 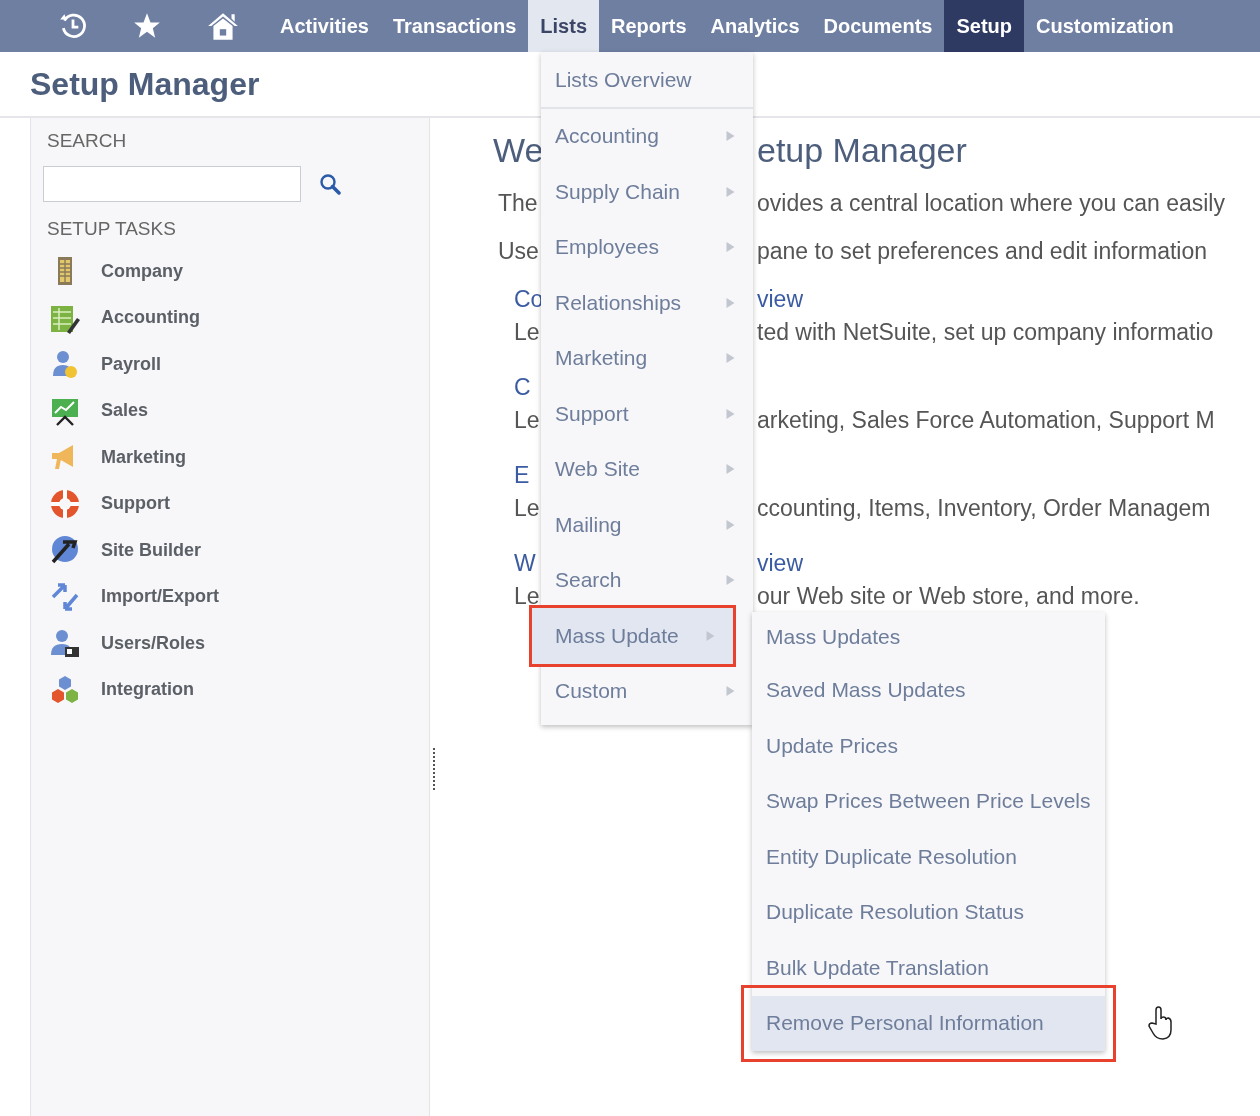 I want to click on user-card-icon, so click(x=65, y=643).